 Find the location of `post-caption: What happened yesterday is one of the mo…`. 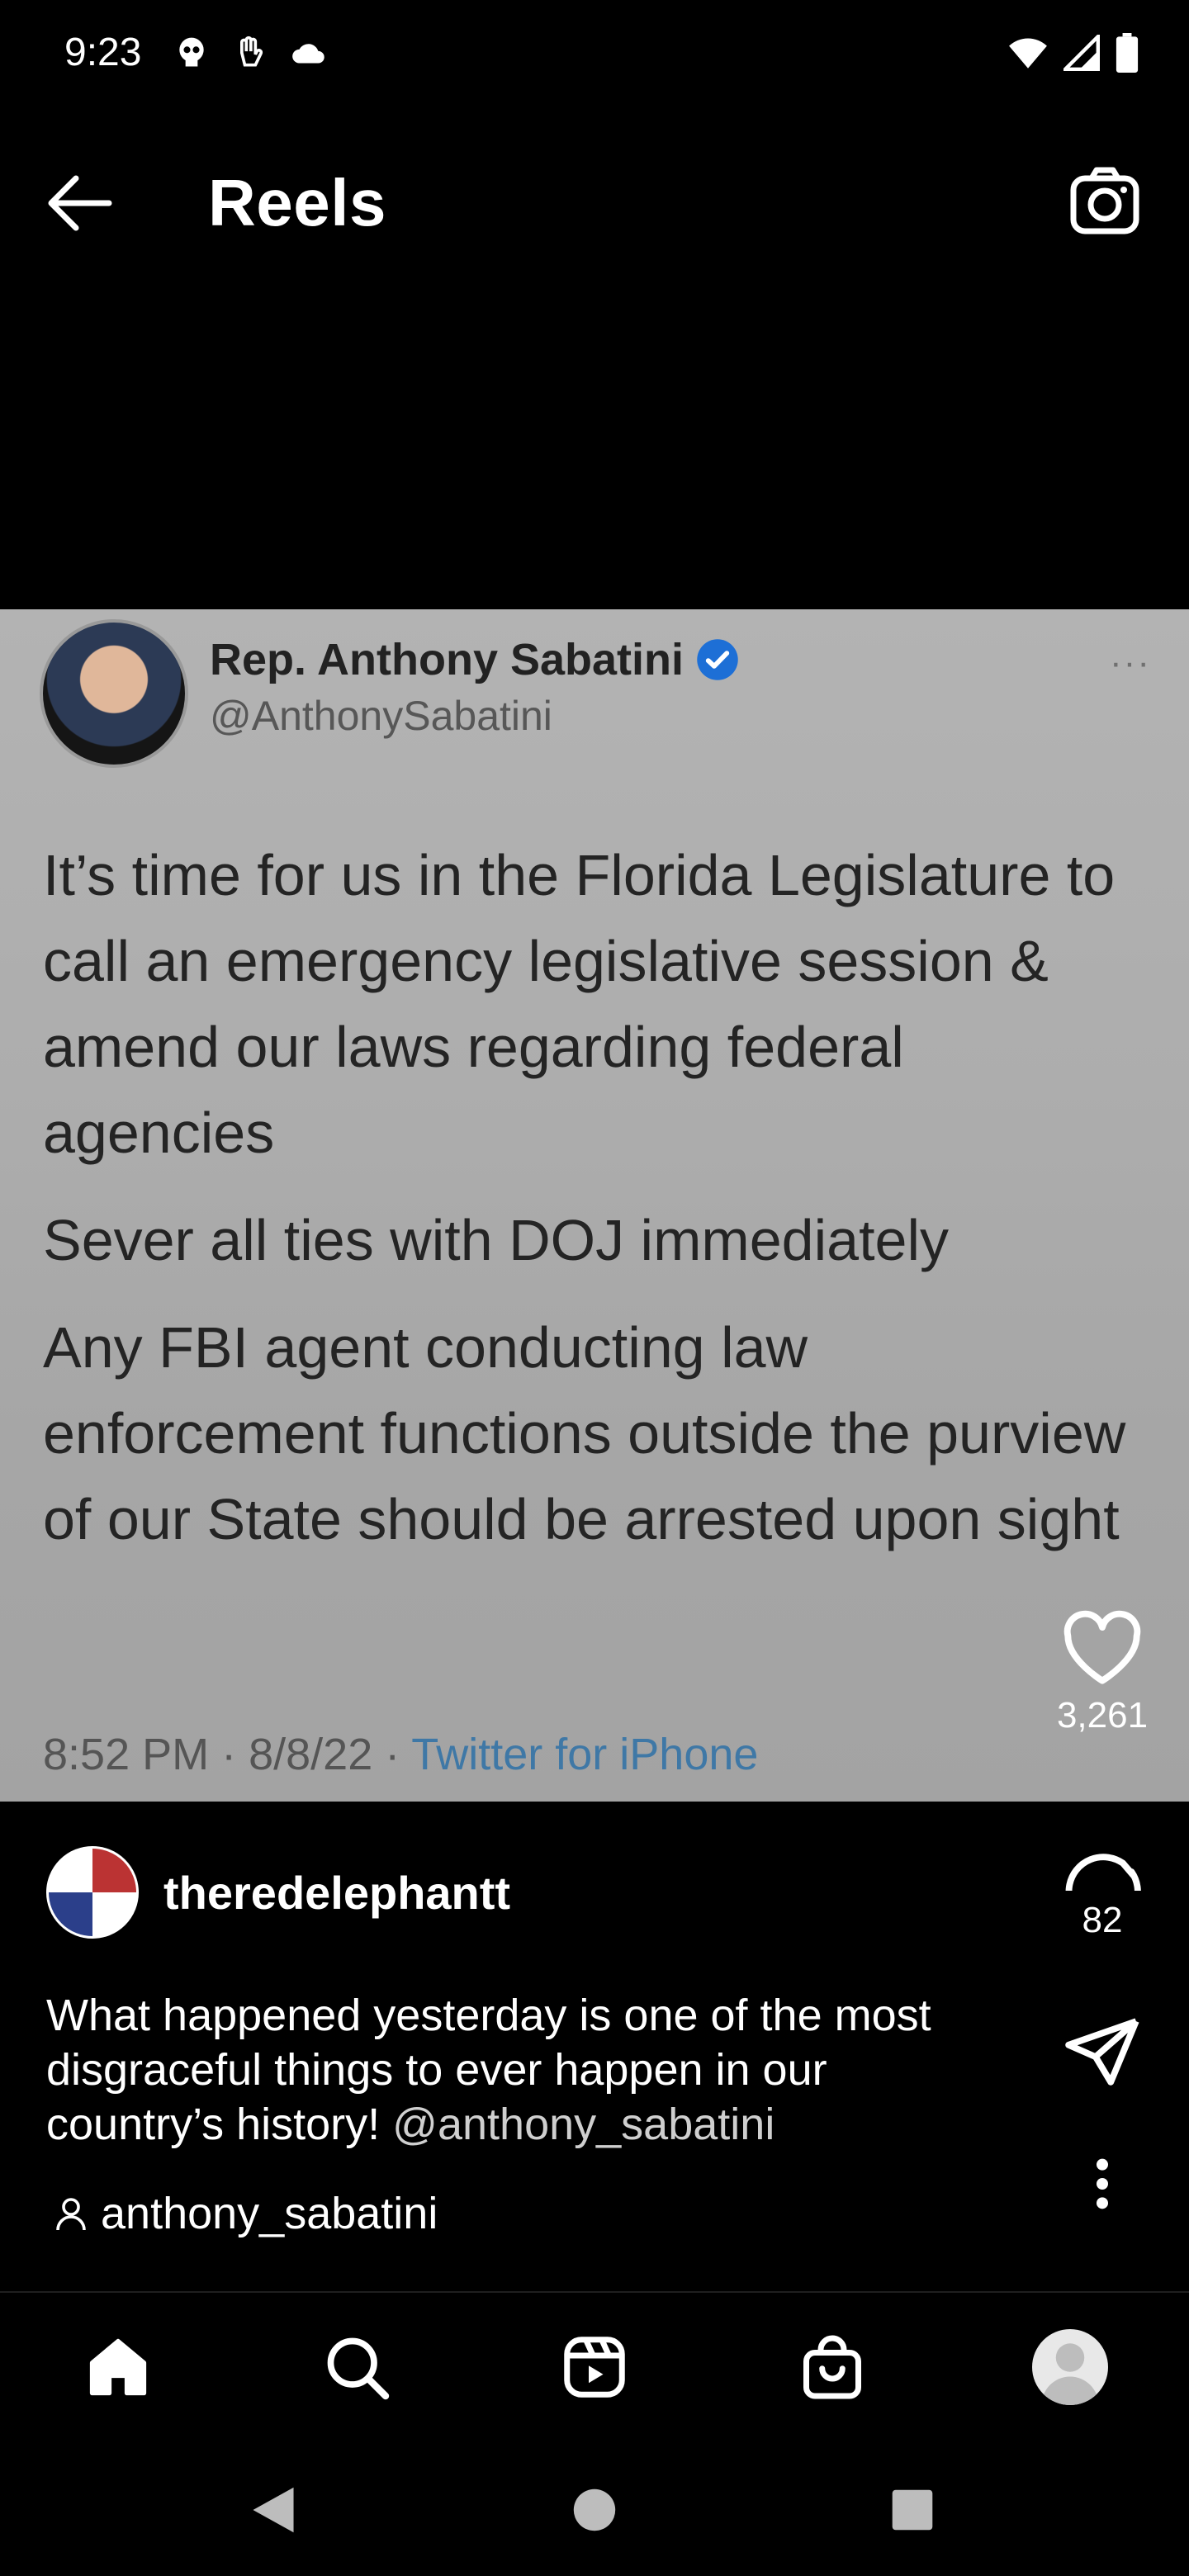

post-caption: What happened yesterday is one of the mo… is located at coordinates (525, 2070).